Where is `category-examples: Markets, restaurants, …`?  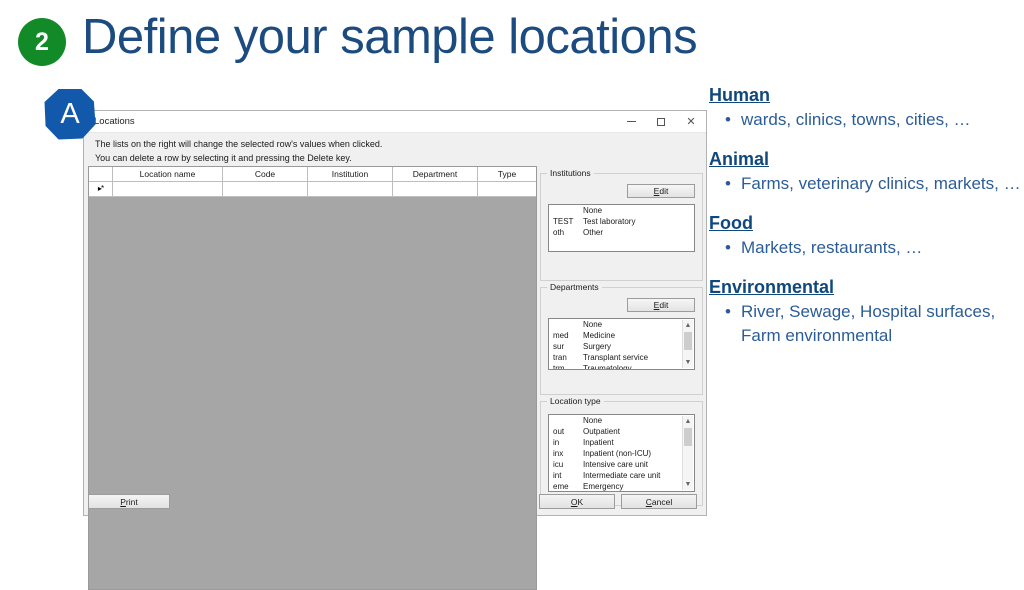
category-examples: Markets, restaurants, … is located at coordinates (832, 247).